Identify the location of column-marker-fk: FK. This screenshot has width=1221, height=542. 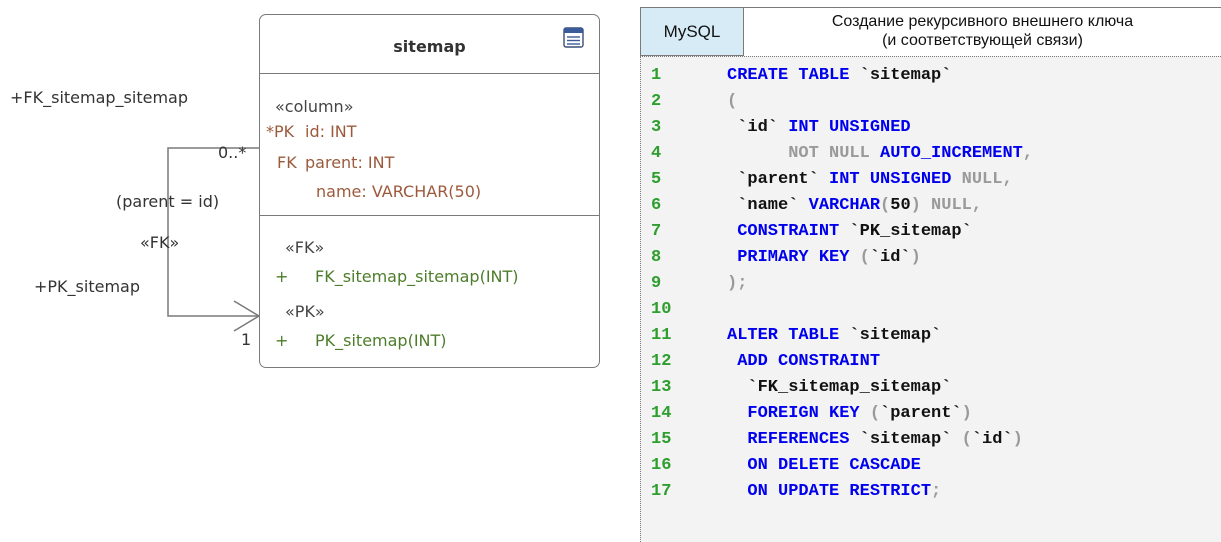
(287, 162).